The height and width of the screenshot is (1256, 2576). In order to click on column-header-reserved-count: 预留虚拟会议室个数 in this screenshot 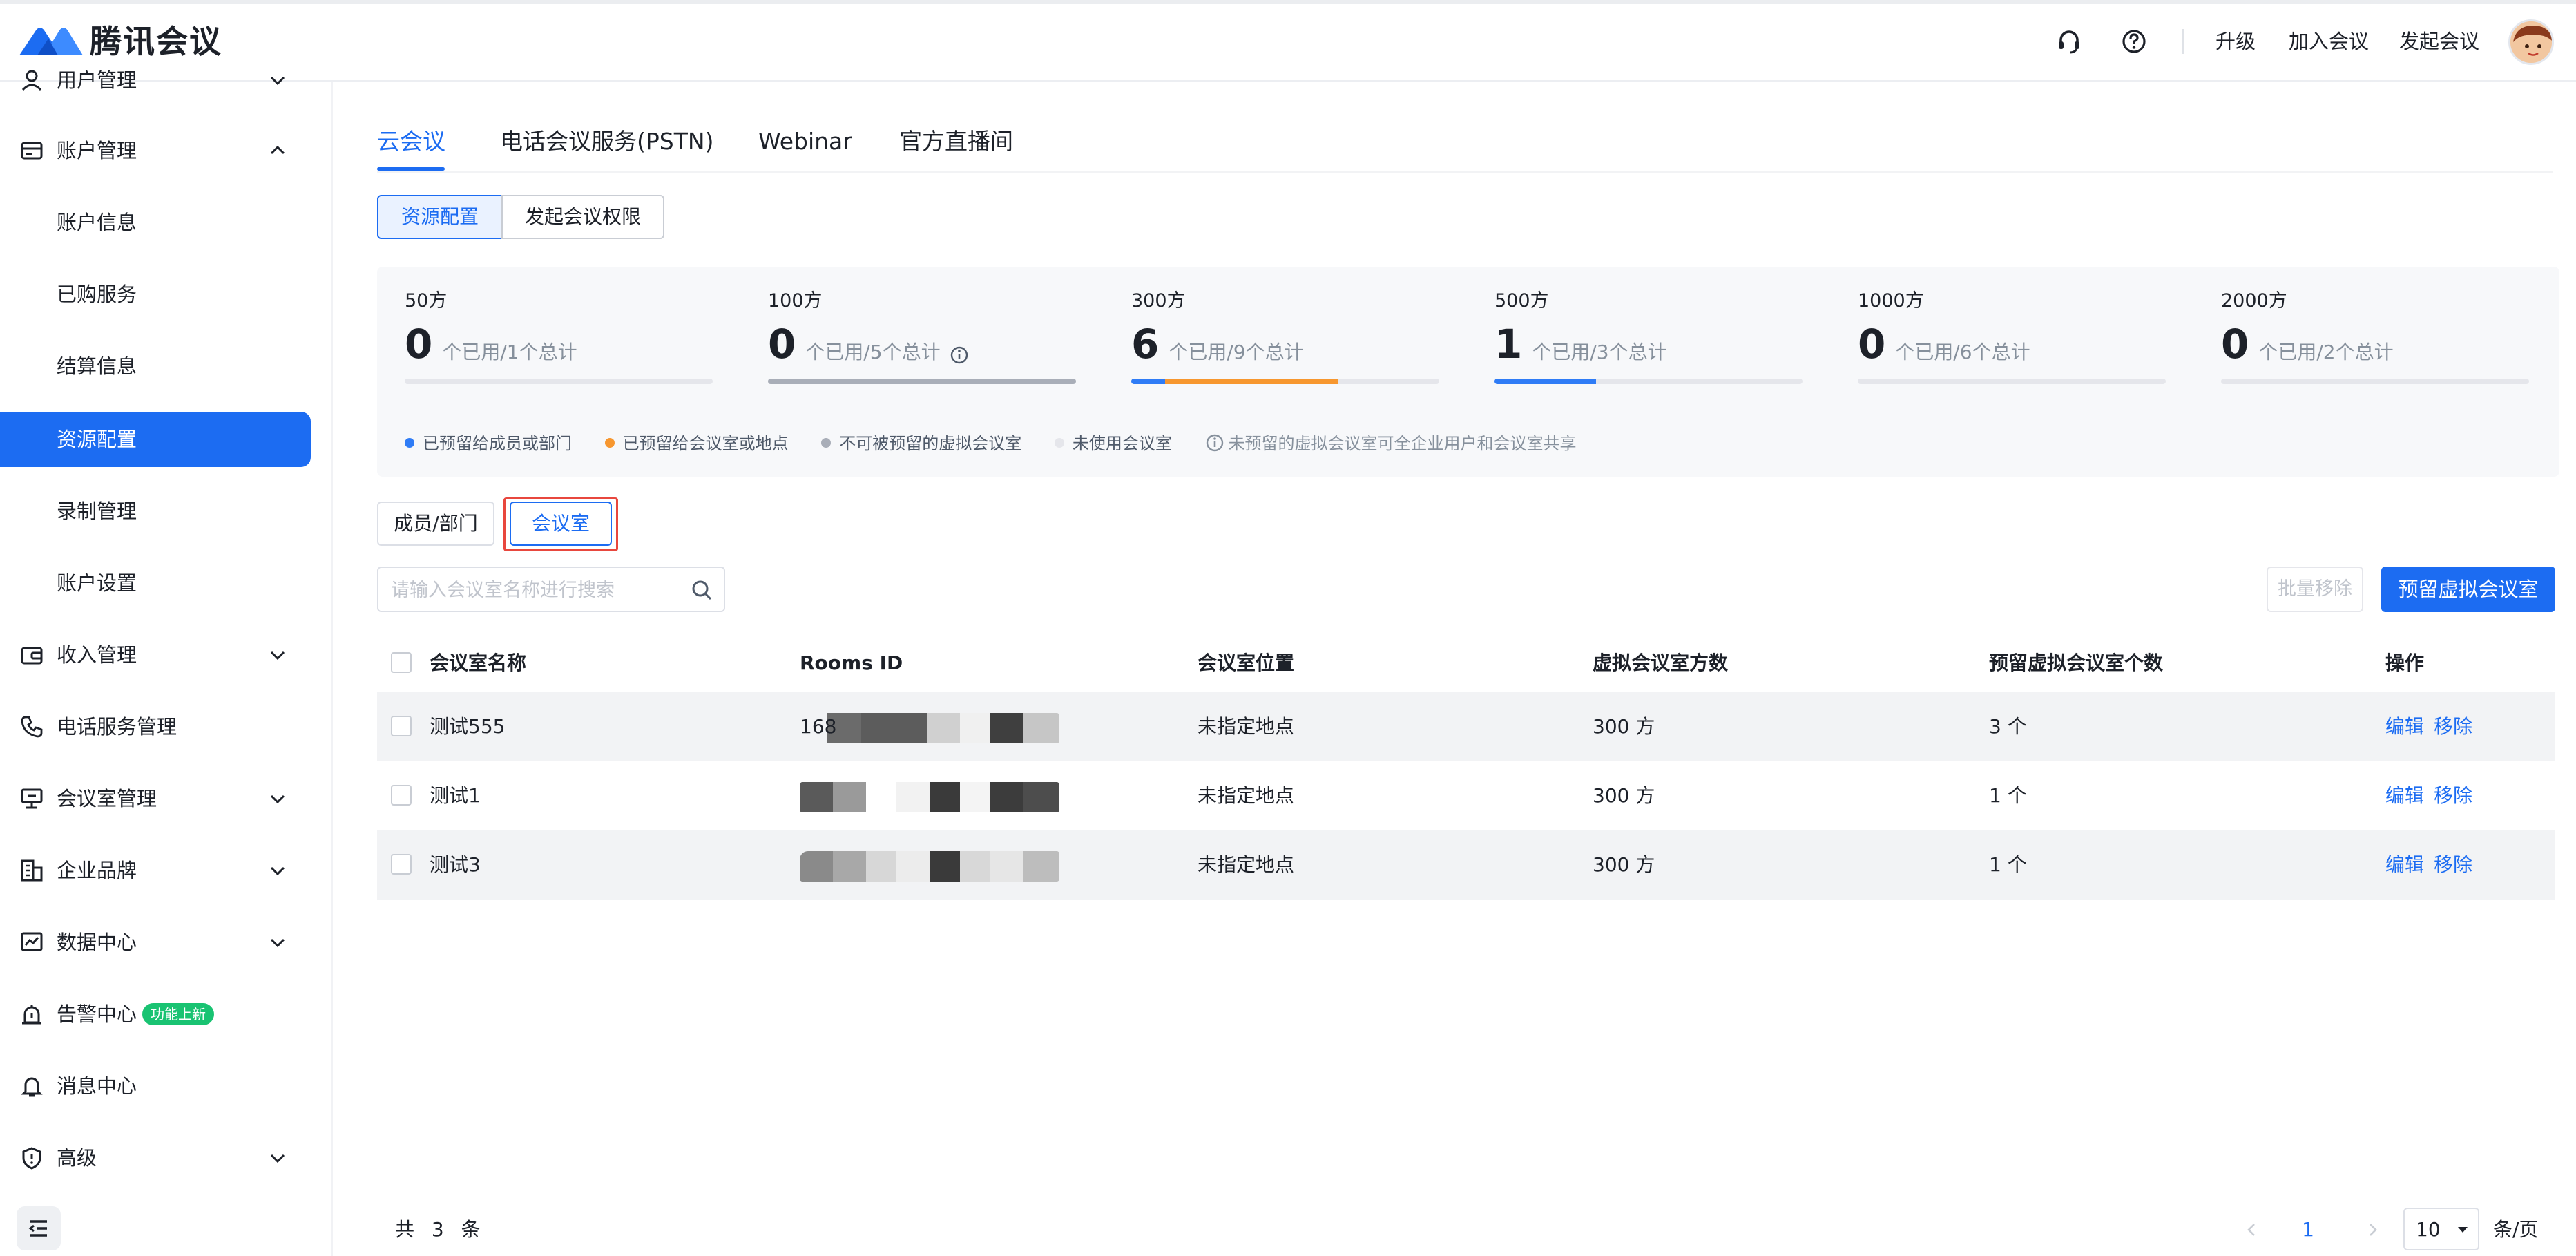, I will do `click(2076, 662)`.